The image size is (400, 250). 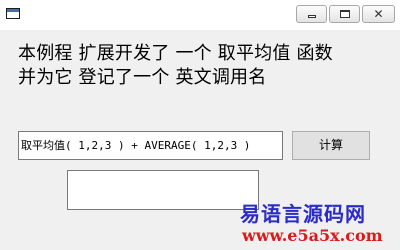 I want to click on close-icon: ✕, so click(x=378, y=14).